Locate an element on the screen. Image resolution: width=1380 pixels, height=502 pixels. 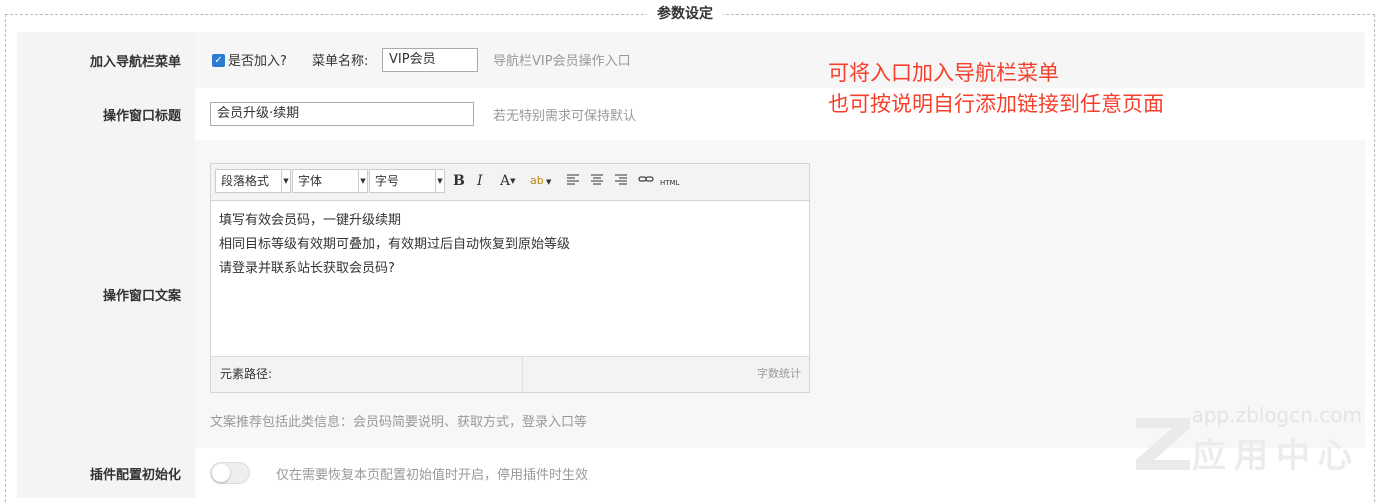
reset-toggle is located at coordinates (230, 473).